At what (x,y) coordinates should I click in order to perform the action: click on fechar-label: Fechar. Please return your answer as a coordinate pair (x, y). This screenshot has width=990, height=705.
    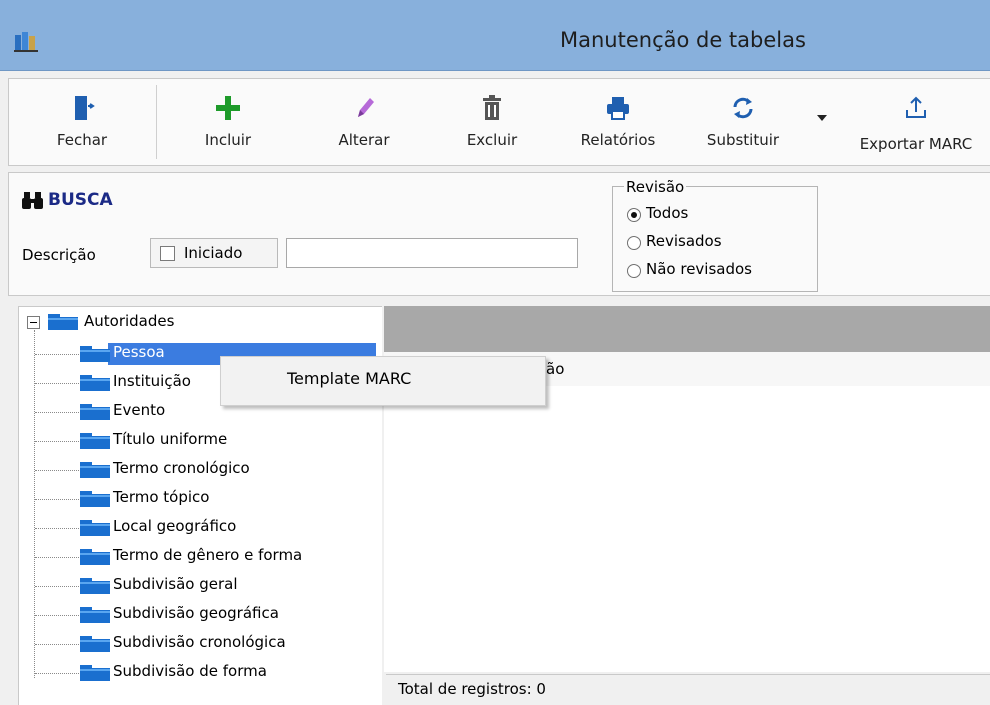
    Looking at the image, I should click on (82, 140).